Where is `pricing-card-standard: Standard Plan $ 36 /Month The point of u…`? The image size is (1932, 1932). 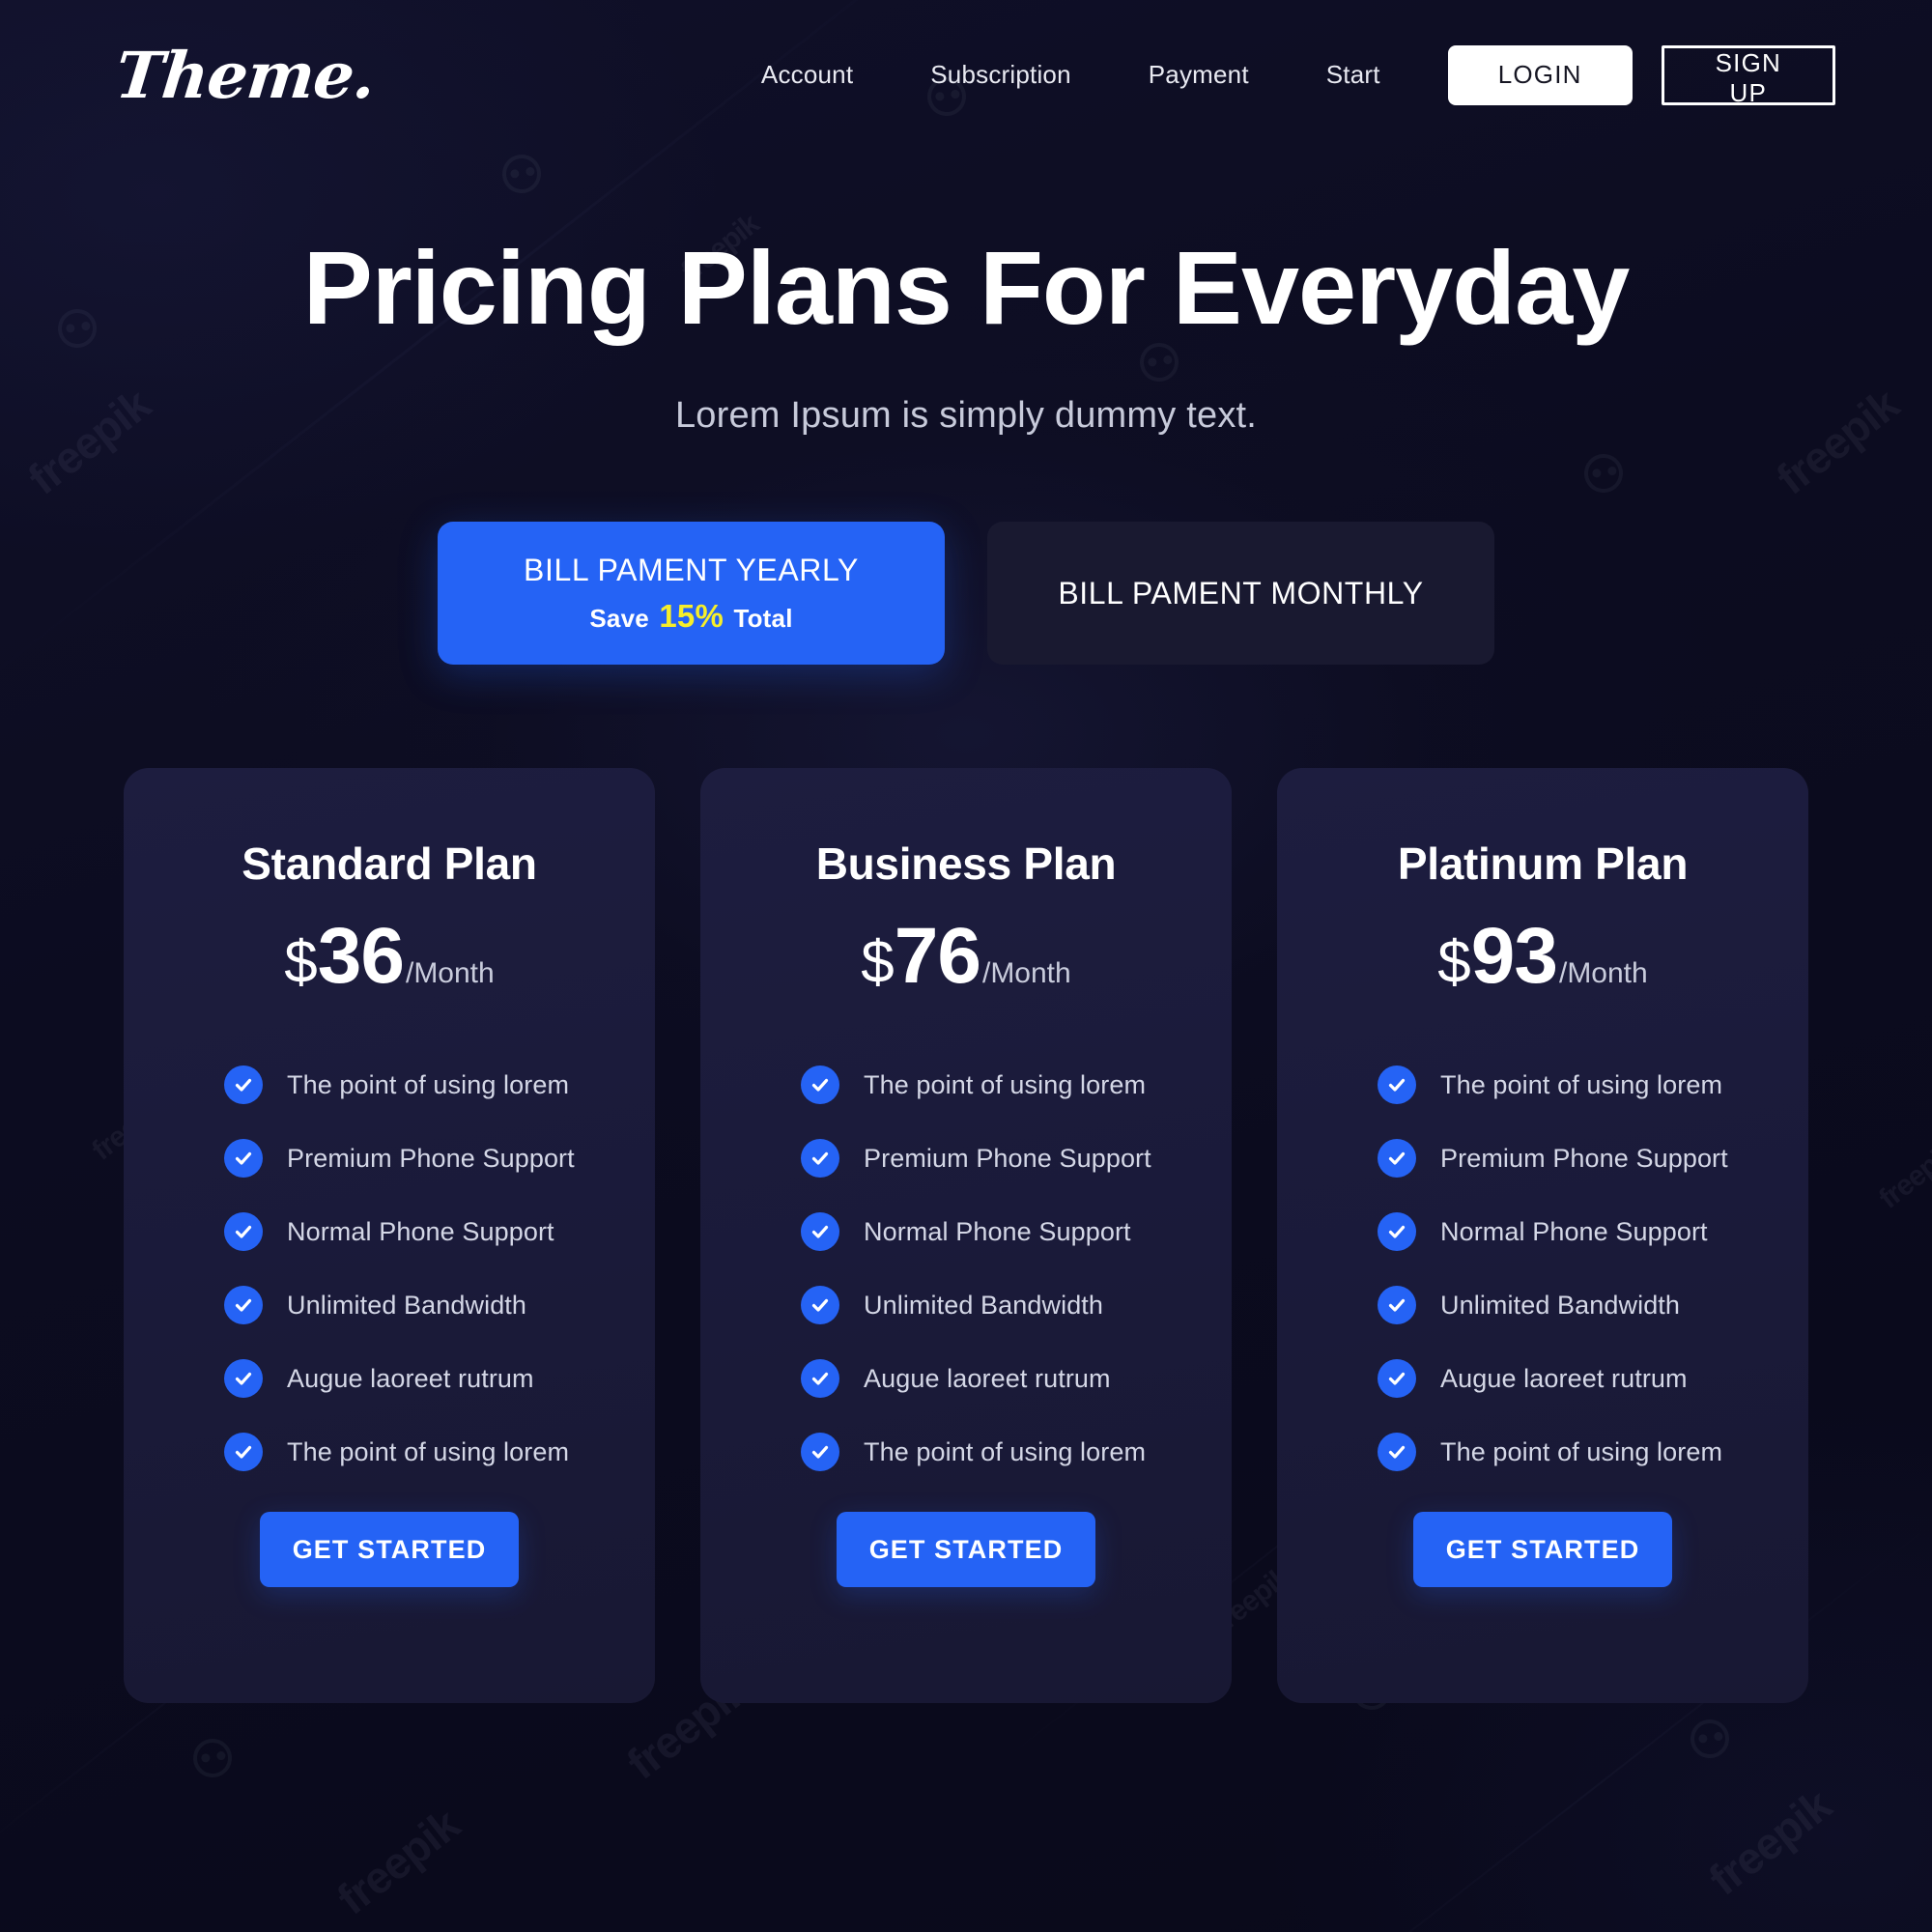
pricing-card-standard: Standard Plan $ 36 /Month The point of u… is located at coordinates (389, 1235).